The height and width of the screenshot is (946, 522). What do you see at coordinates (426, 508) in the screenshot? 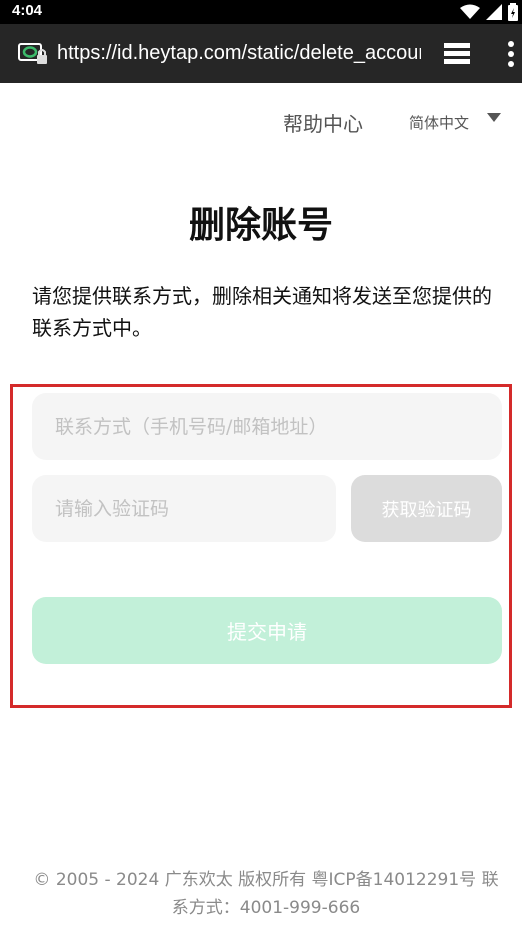
I see `get-code-button: 获取验证码` at bounding box center [426, 508].